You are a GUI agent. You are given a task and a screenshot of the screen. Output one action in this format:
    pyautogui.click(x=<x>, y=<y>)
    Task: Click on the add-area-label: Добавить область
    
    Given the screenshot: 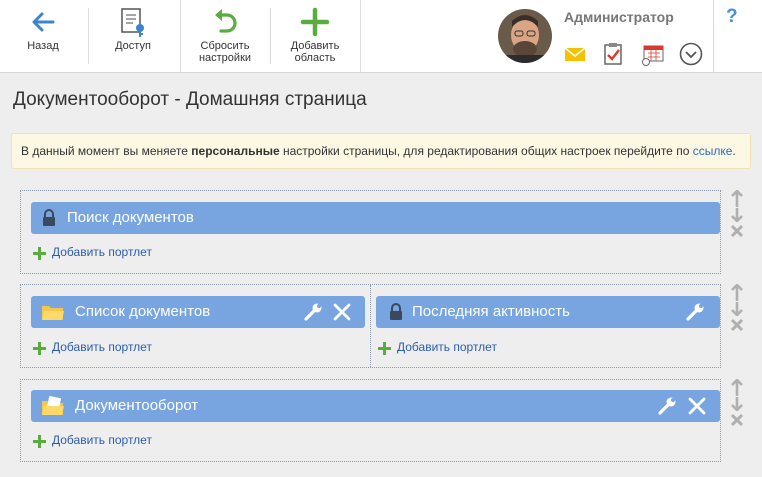 What is the action you would take?
    pyautogui.click(x=315, y=52)
    